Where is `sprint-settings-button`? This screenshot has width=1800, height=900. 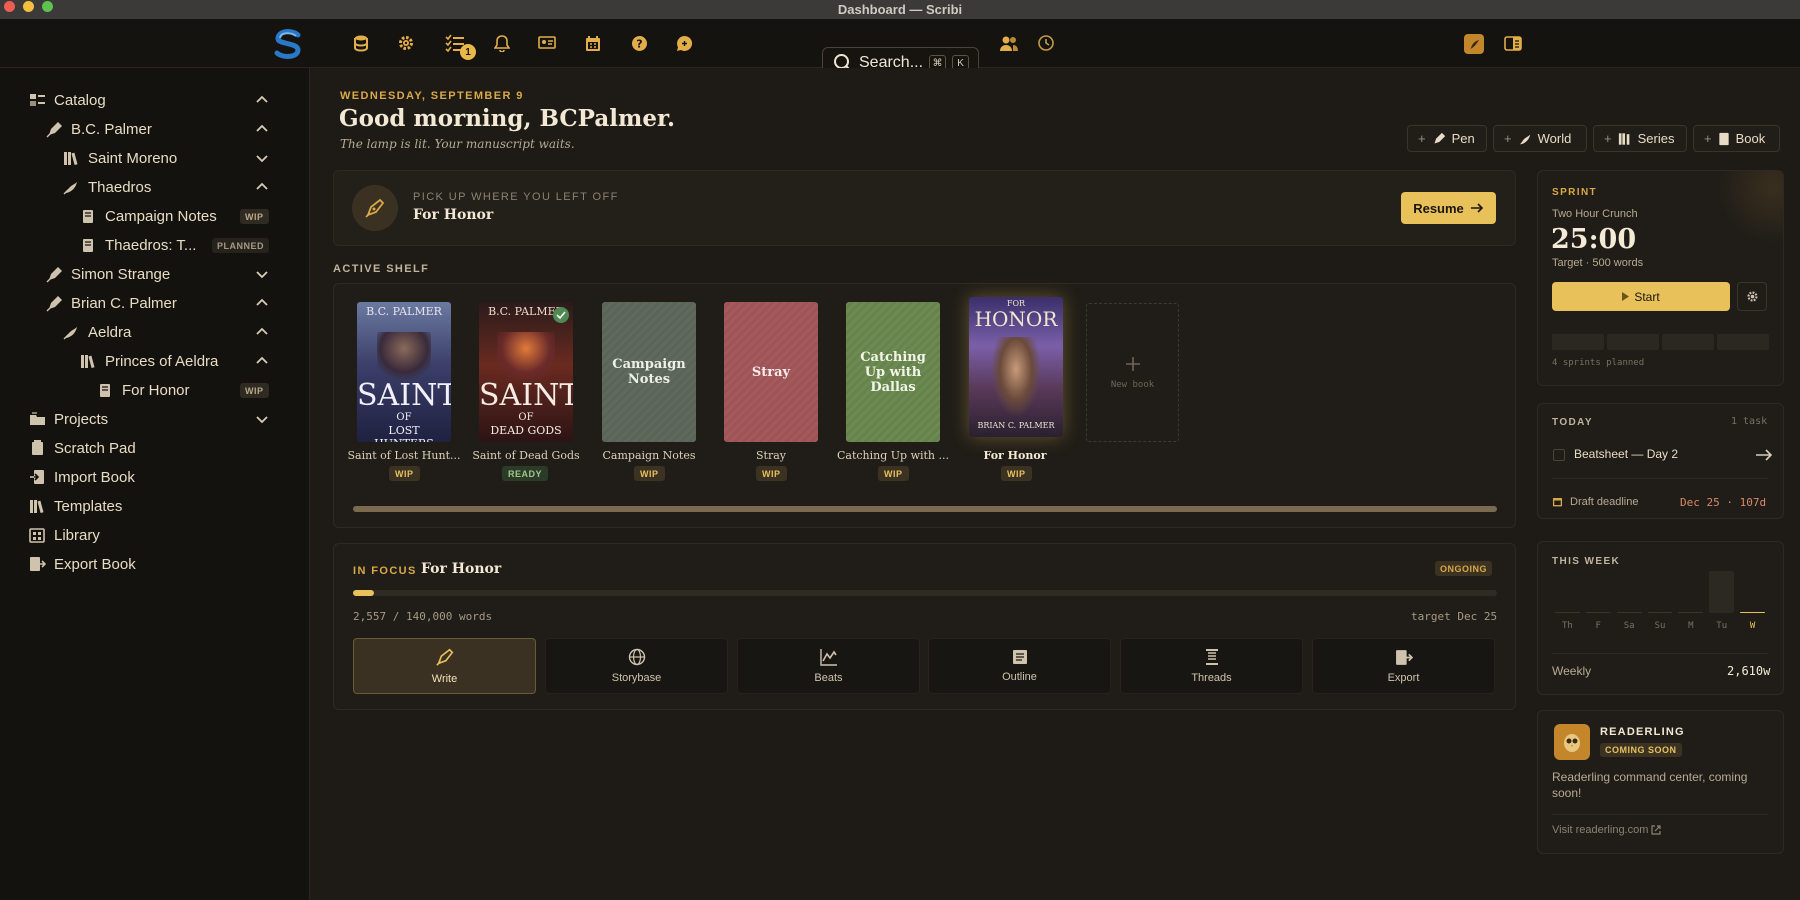 sprint-settings-button is located at coordinates (1752, 296).